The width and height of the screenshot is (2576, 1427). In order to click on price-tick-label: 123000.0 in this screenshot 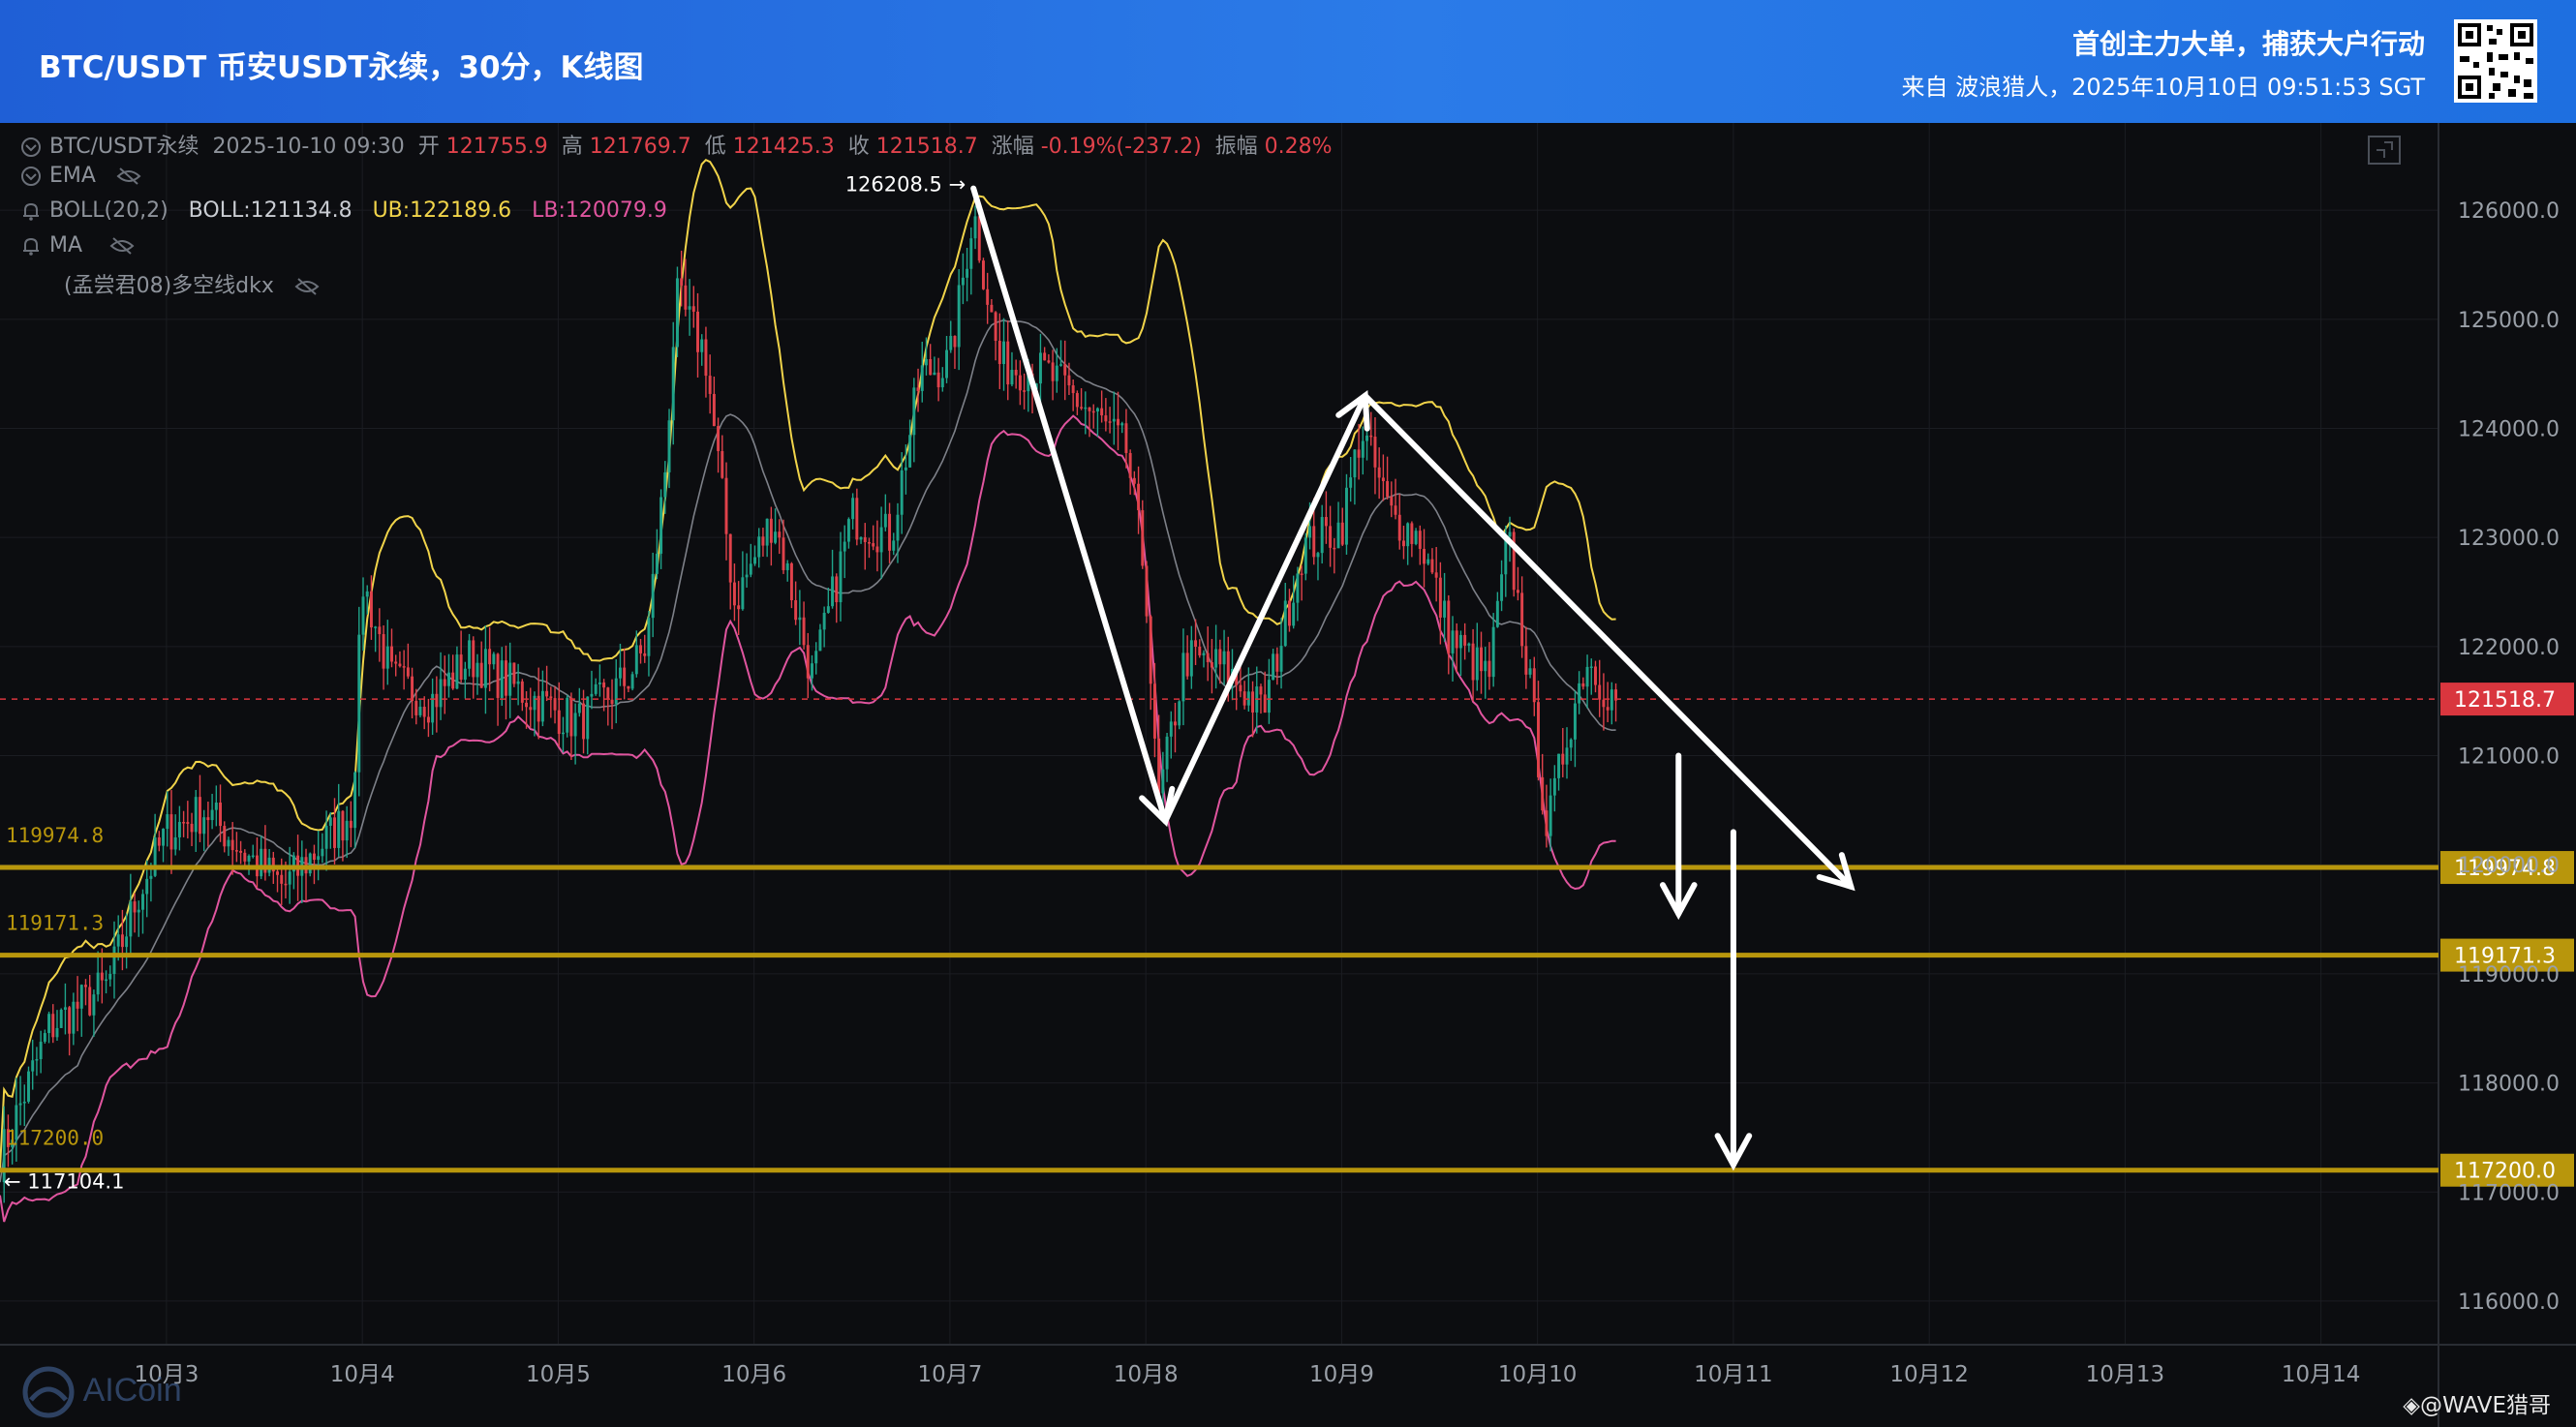, I will do `click(2509, 539)`.